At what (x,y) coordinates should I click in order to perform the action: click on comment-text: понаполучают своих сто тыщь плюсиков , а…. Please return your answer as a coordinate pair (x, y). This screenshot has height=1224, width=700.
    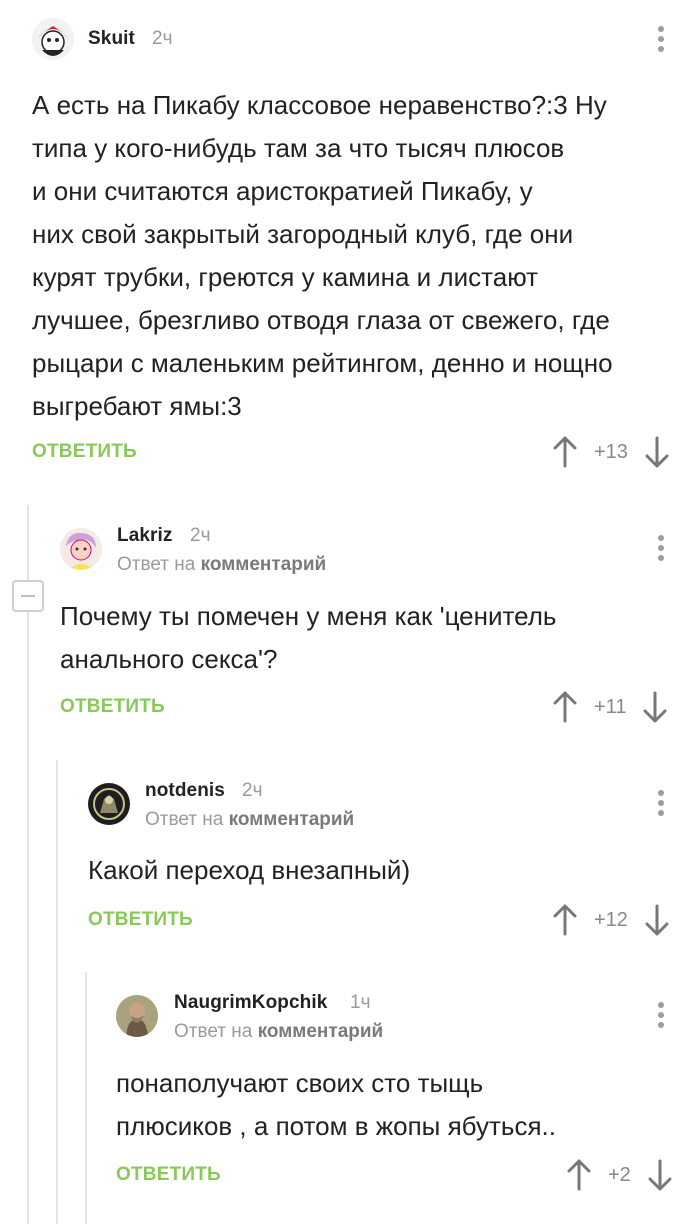
    Looking at the image, I should click on (396, 1105).